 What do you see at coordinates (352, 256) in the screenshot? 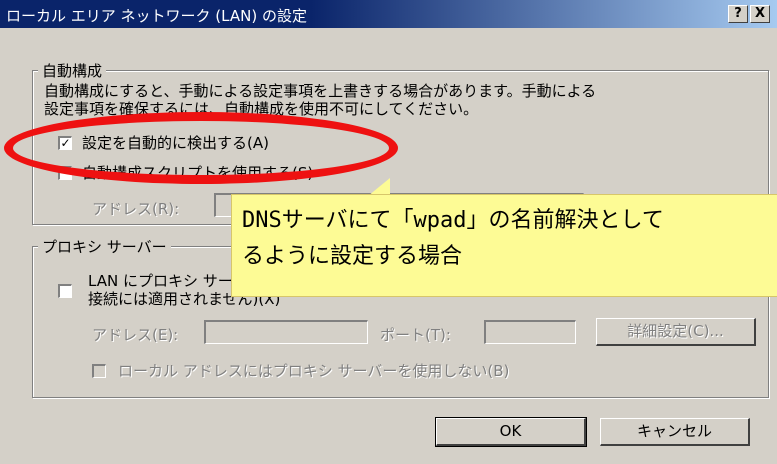
I see `callout-line-2: るように設定する場合` at bounding box center [352, 256].